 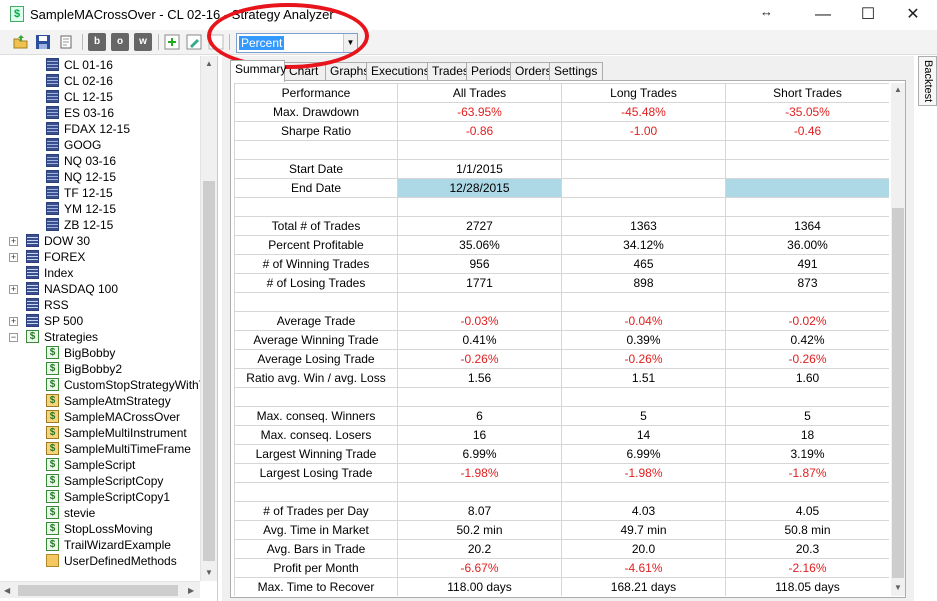 What do you see at coordinates (100, 481) in the screenshot?
I see `tree-item: $ SampleScriptCopy` at bounding box center [100, 481].